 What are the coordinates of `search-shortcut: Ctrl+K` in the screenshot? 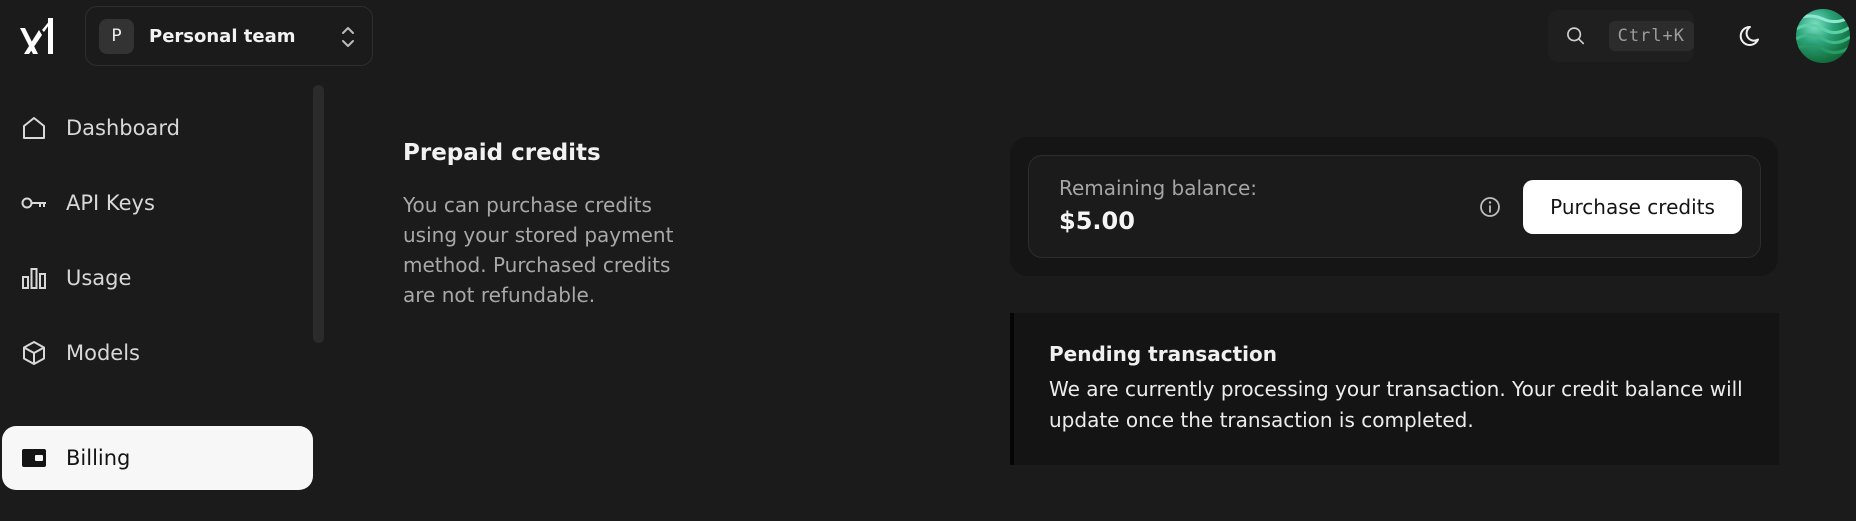 It's located at (1651, 36).